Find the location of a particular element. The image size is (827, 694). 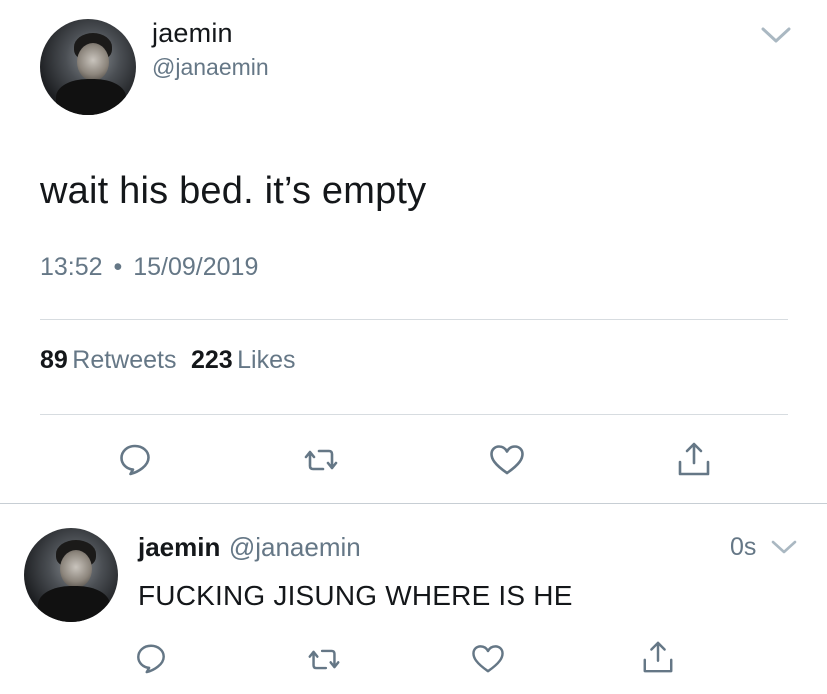

retweets-stat: 89 Retweets is located at coordinates (110, 360).